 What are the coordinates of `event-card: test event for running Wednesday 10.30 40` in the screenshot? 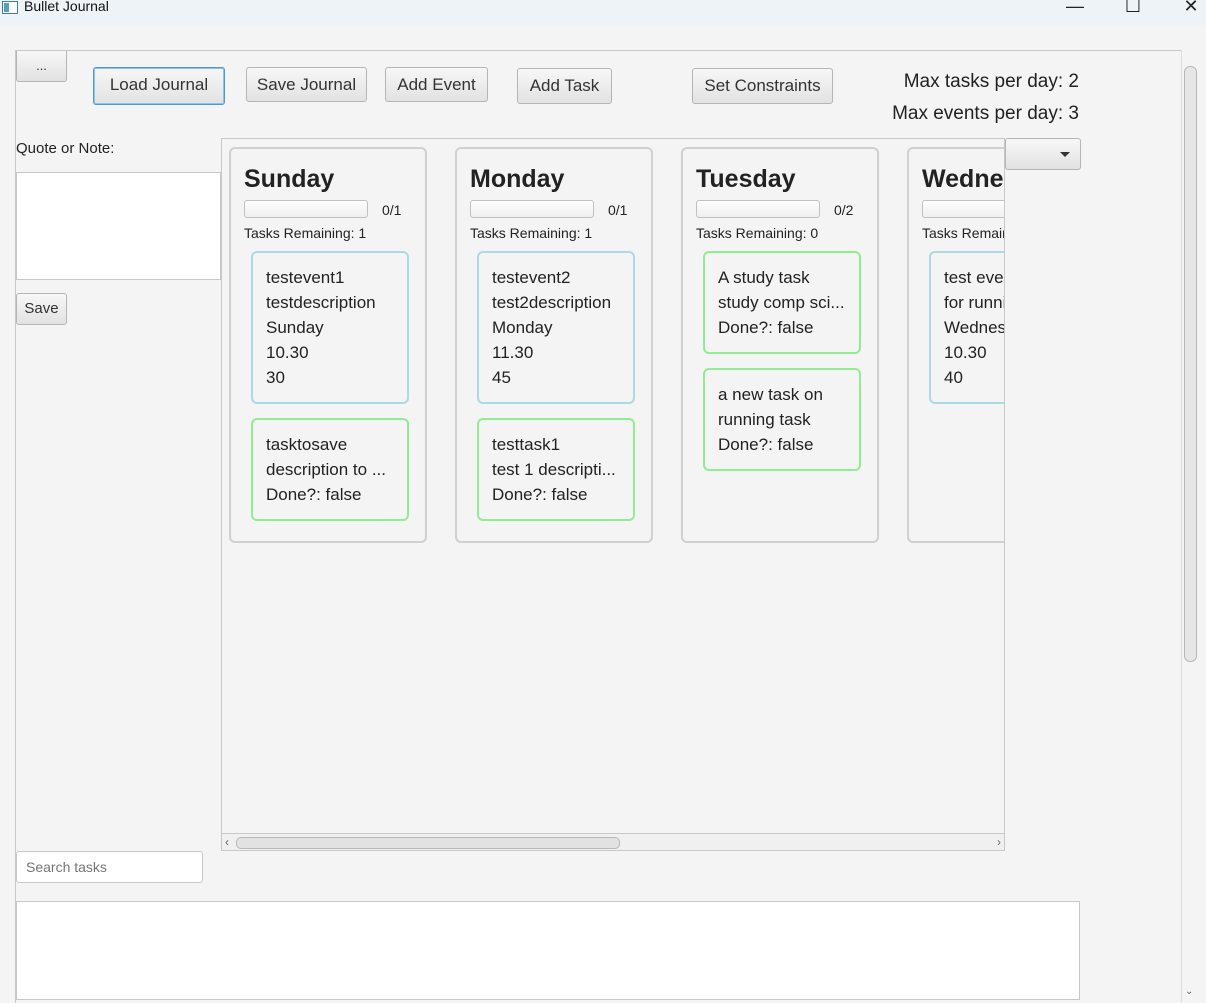 It's located at (967, 327).